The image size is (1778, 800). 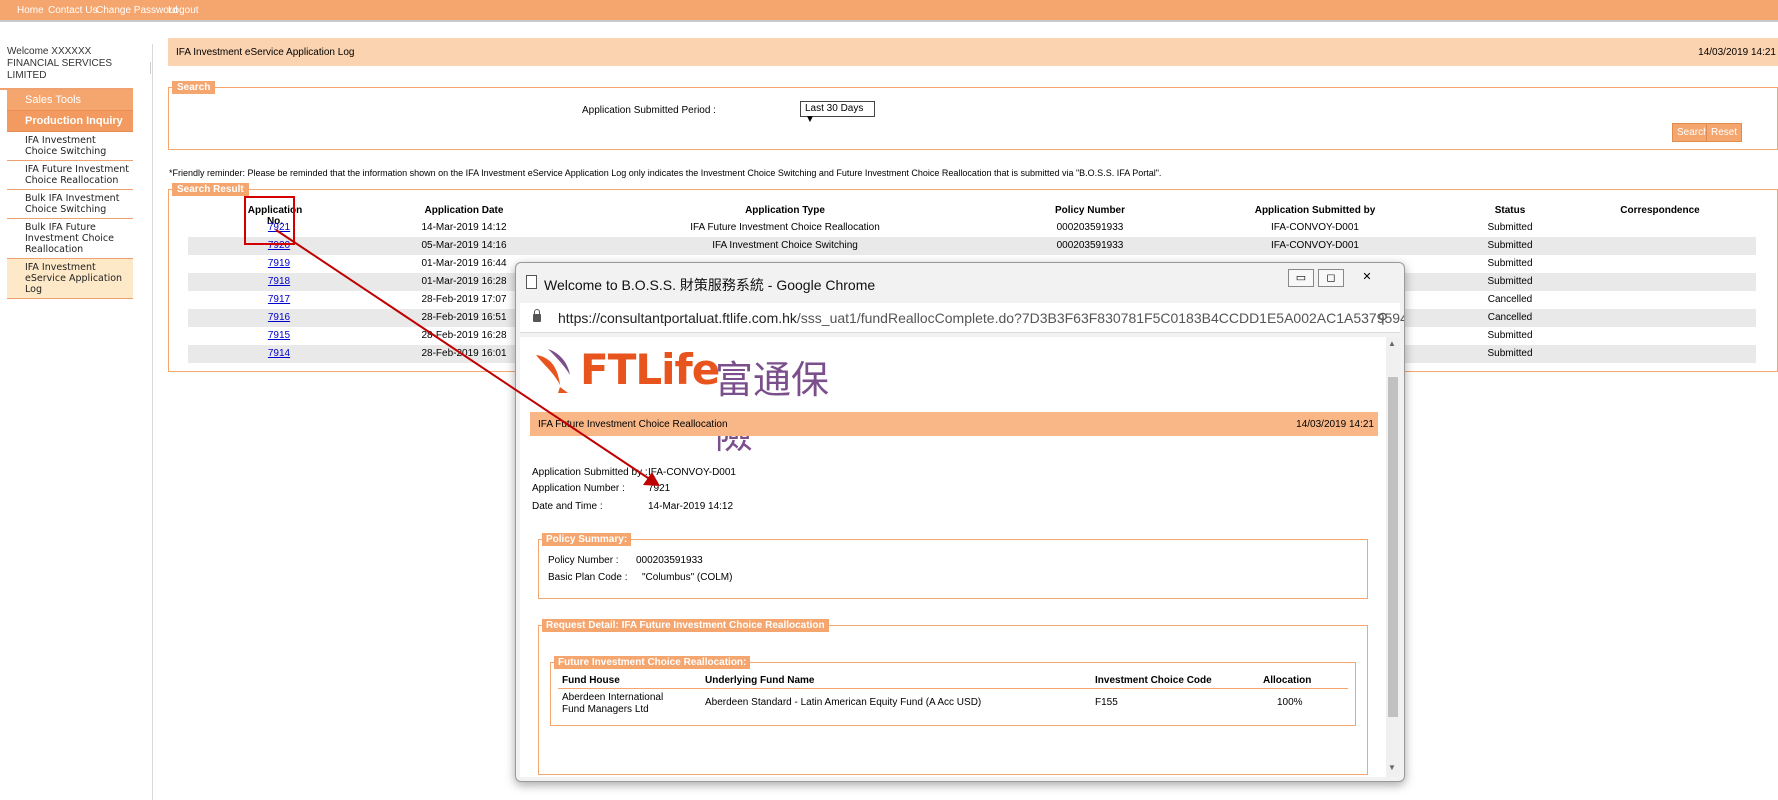 I want to click on scroll-thumb, so click(x=1393, y=547).